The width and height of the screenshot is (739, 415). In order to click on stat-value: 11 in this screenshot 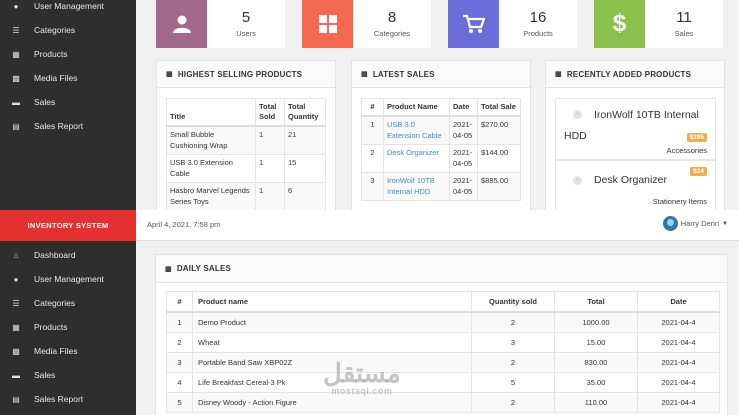, I will do `click(684, 17)`.